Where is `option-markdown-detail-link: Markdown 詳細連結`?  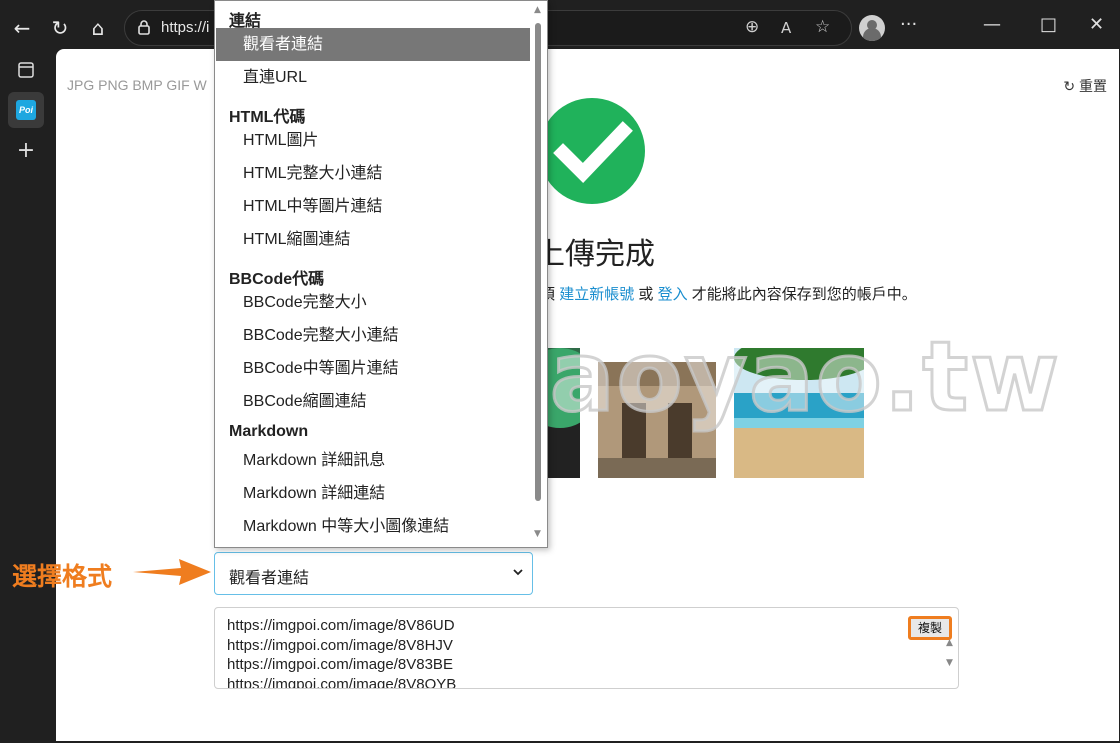 option-markdown-detail-link: Markdown 詳細連結 is located at coordinates (373, 493).